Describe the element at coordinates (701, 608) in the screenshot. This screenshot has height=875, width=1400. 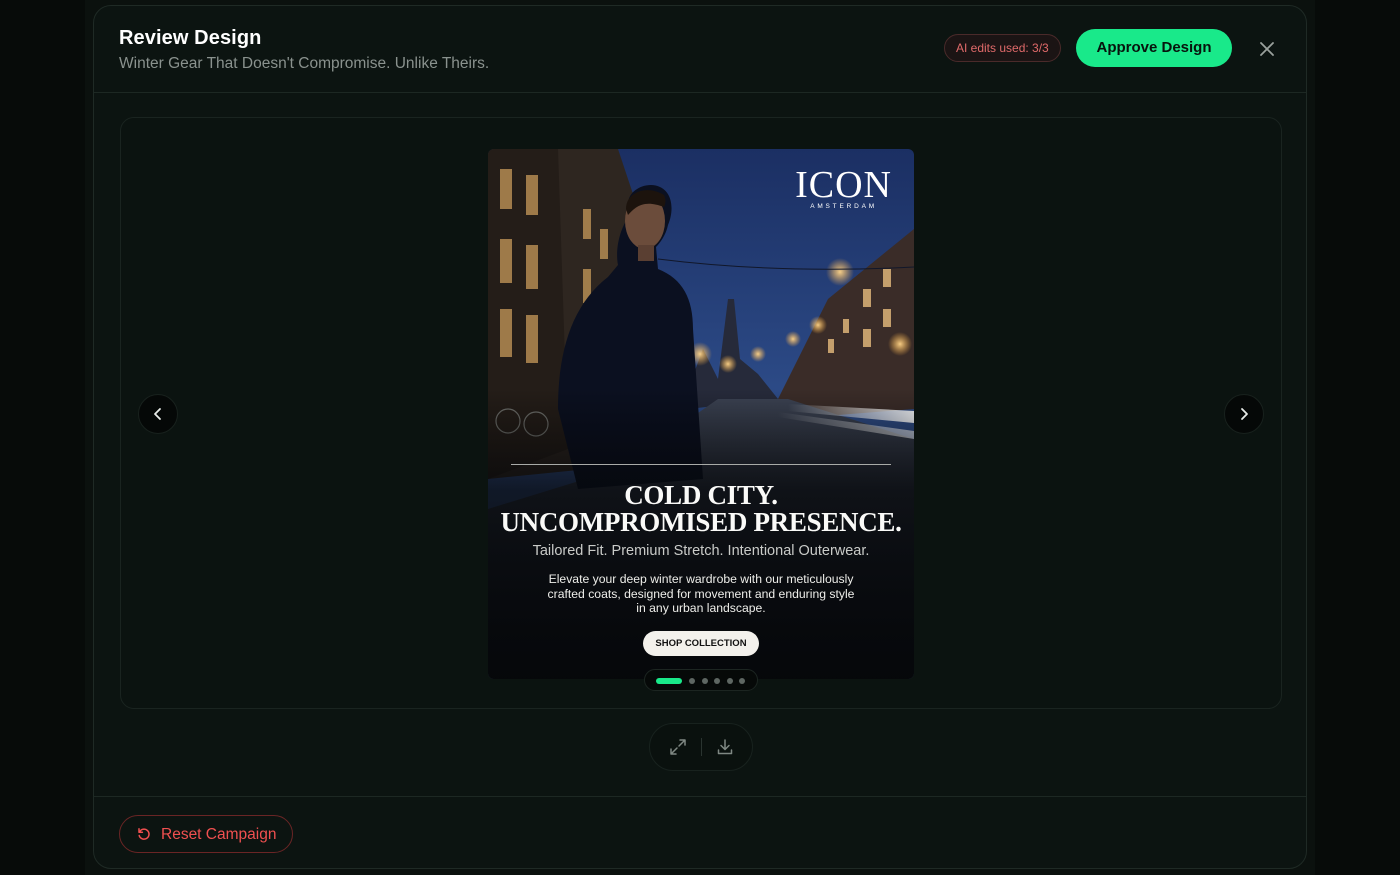
I see `ad-body-line: in any urban landscape.` at that location.